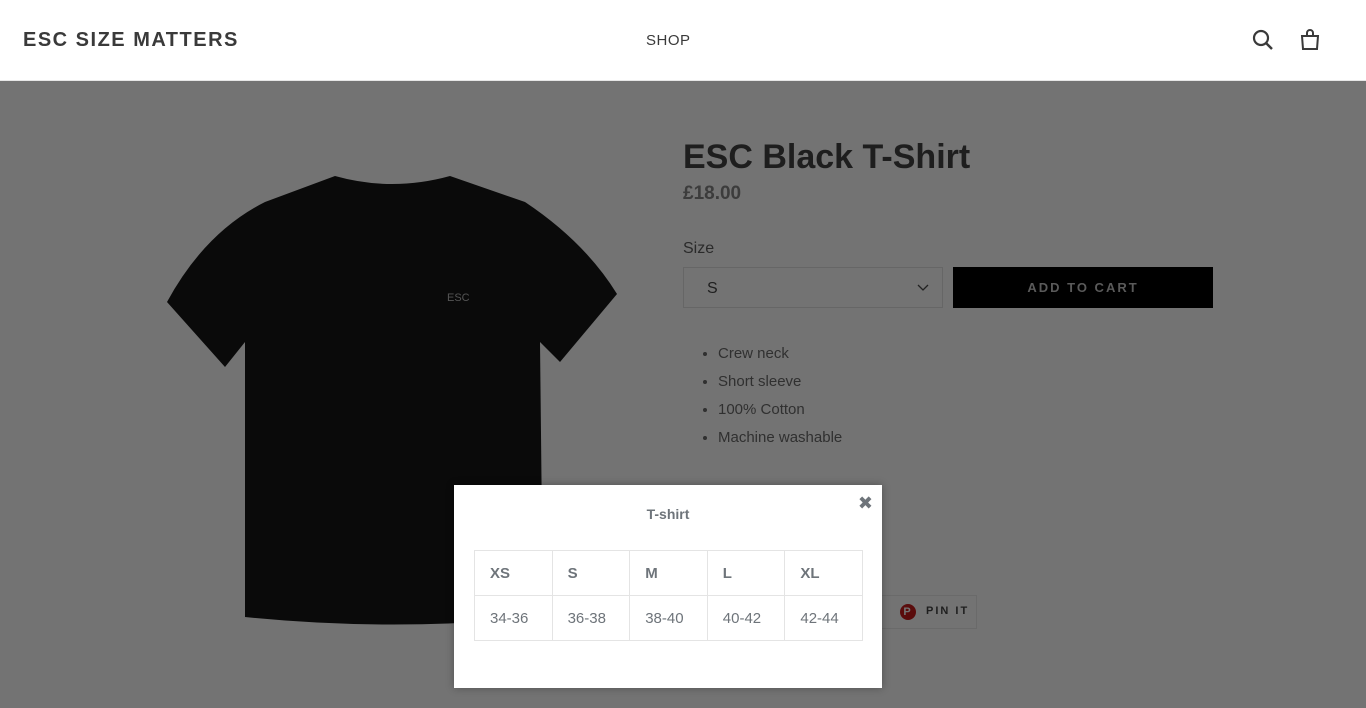 The image size is (1366, 708). What do you see at coordinates (591, 618) in the screenshot?
I see `value-cell: 36-38` at bounding box center [591, 618].